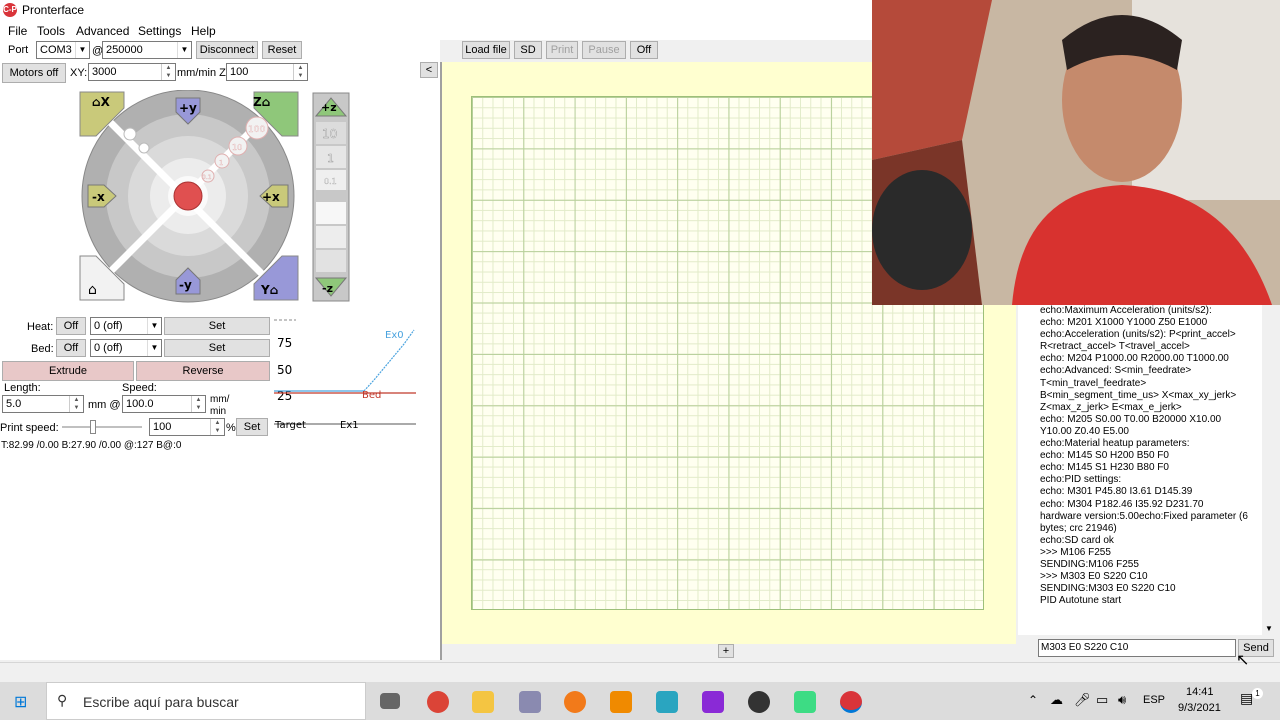 This screenshot has height=720, width=1280. What do you see at coordinates (390, 701) in the screenshot?
I see `task-view-icon` at bounding box center [390, 701].